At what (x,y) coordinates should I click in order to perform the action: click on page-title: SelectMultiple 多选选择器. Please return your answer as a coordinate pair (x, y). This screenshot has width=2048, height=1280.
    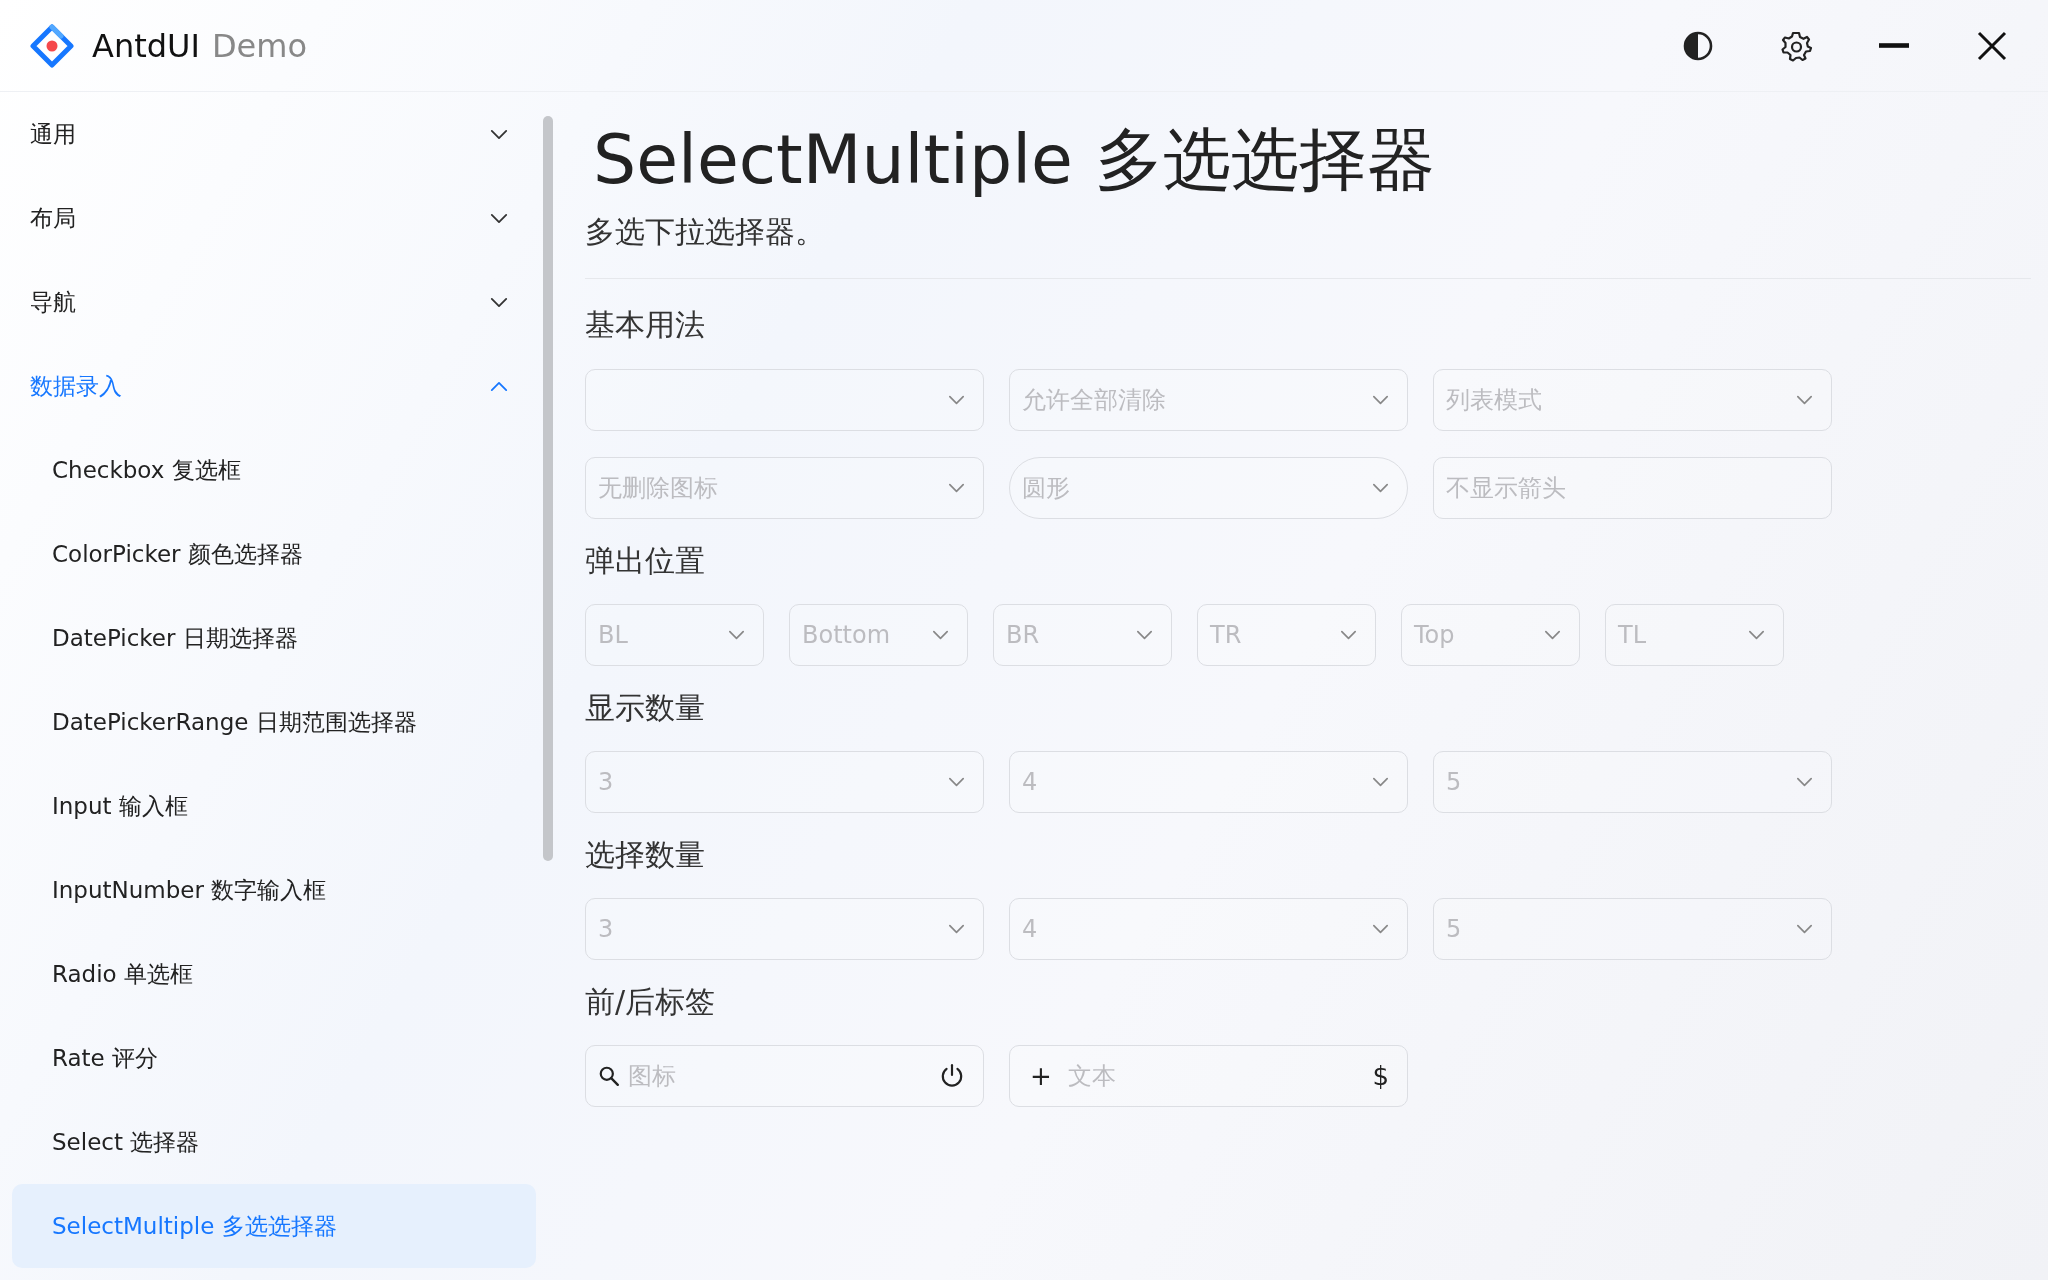
    Looking at the image, I should click on (1014, 160).